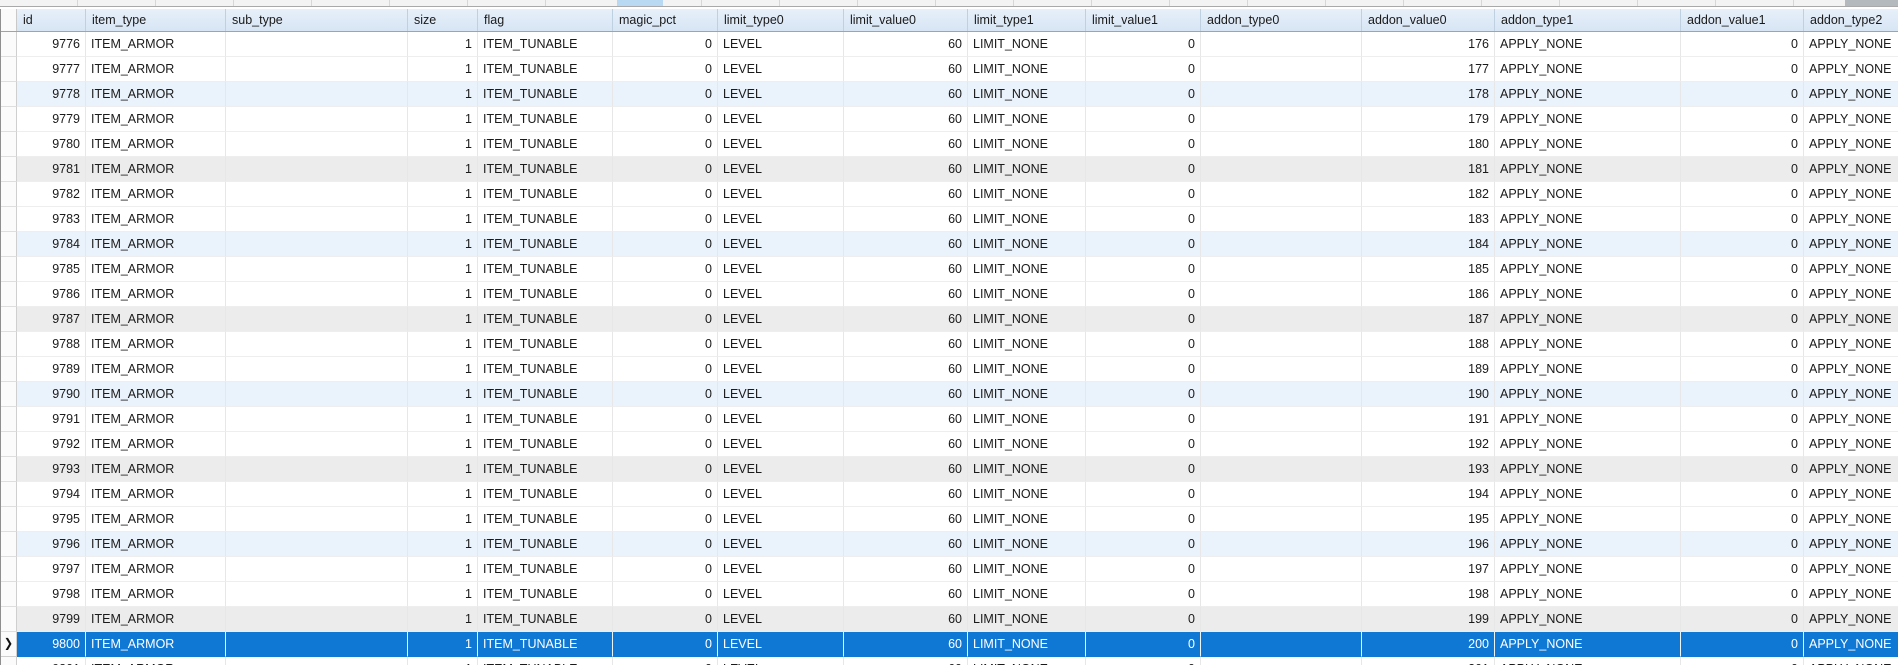 The height and width of the screenshot is (665, 1898). Describe the element at coordinates (51, 119) in the screenshot. I see `cell-id: 9779` at that location.